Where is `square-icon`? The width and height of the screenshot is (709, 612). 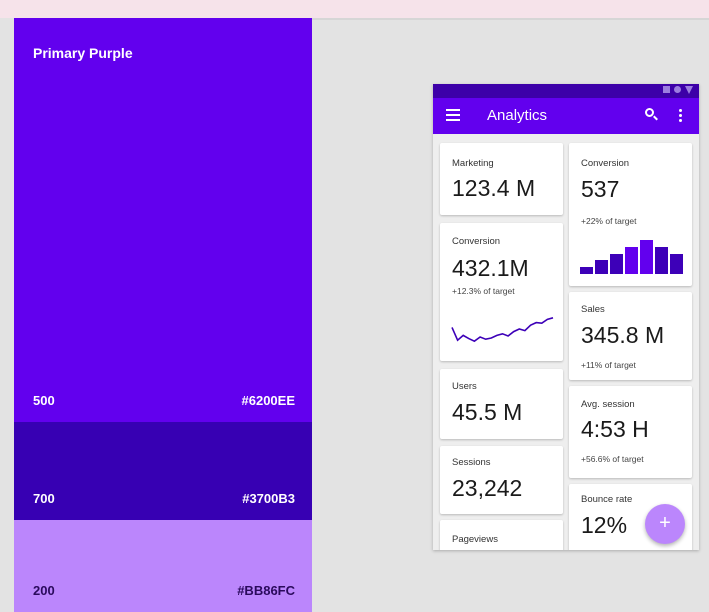
square-icon is located at coordinates (666, 89).